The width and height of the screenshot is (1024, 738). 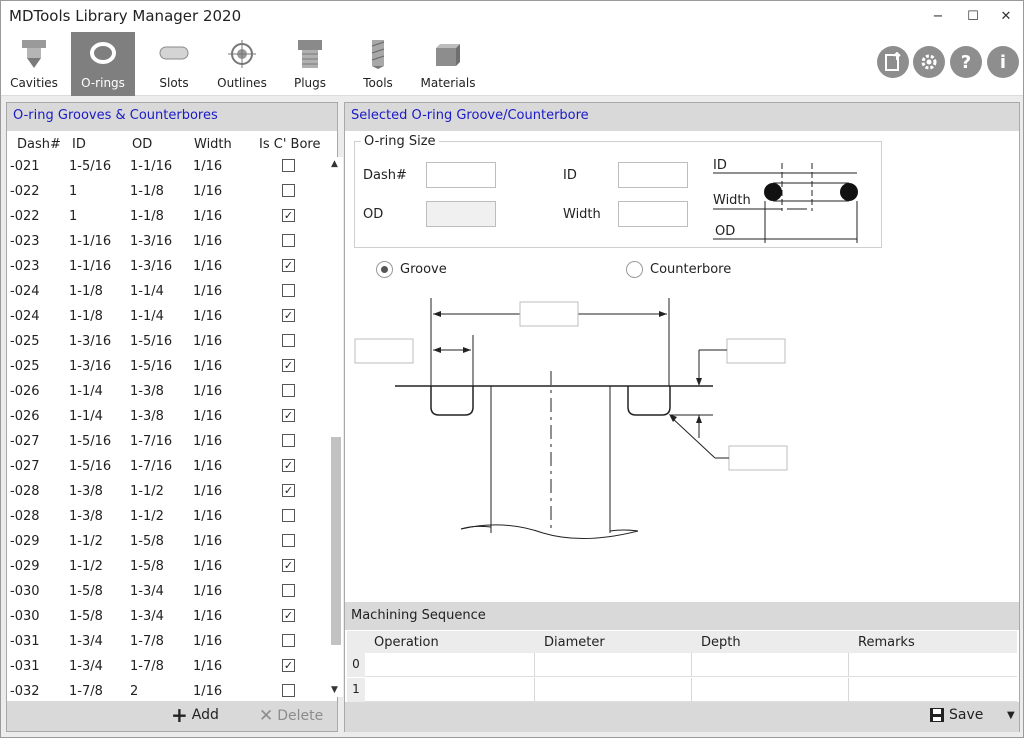 I want to click on groove-width-field, so click(x=384, y=351).